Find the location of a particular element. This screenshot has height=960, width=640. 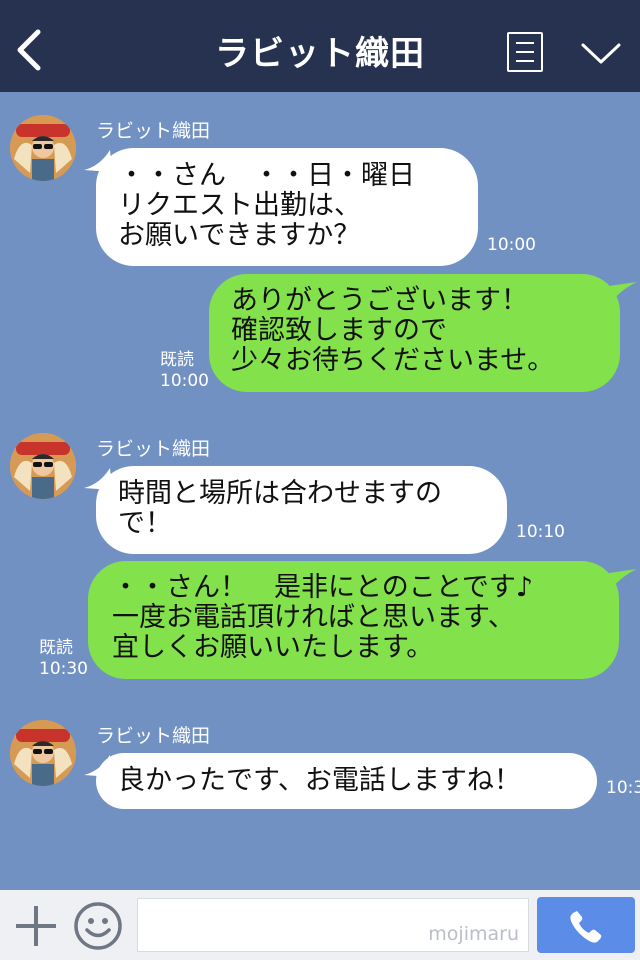

chevron-down-icon is located at coordinates (601, 53).